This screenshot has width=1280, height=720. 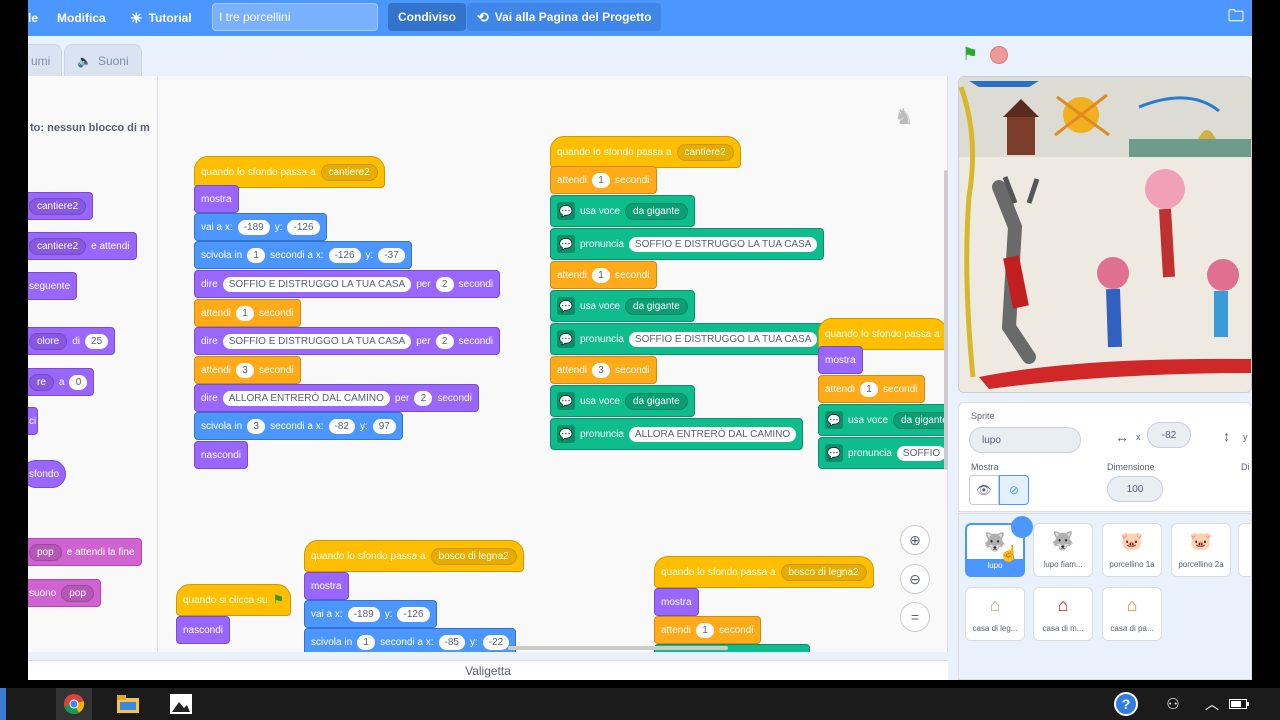 What do you see at coordinates (1169, 435) in the screenshot?
I see `x-position-input: -82` at bounding box center [1169, 435].